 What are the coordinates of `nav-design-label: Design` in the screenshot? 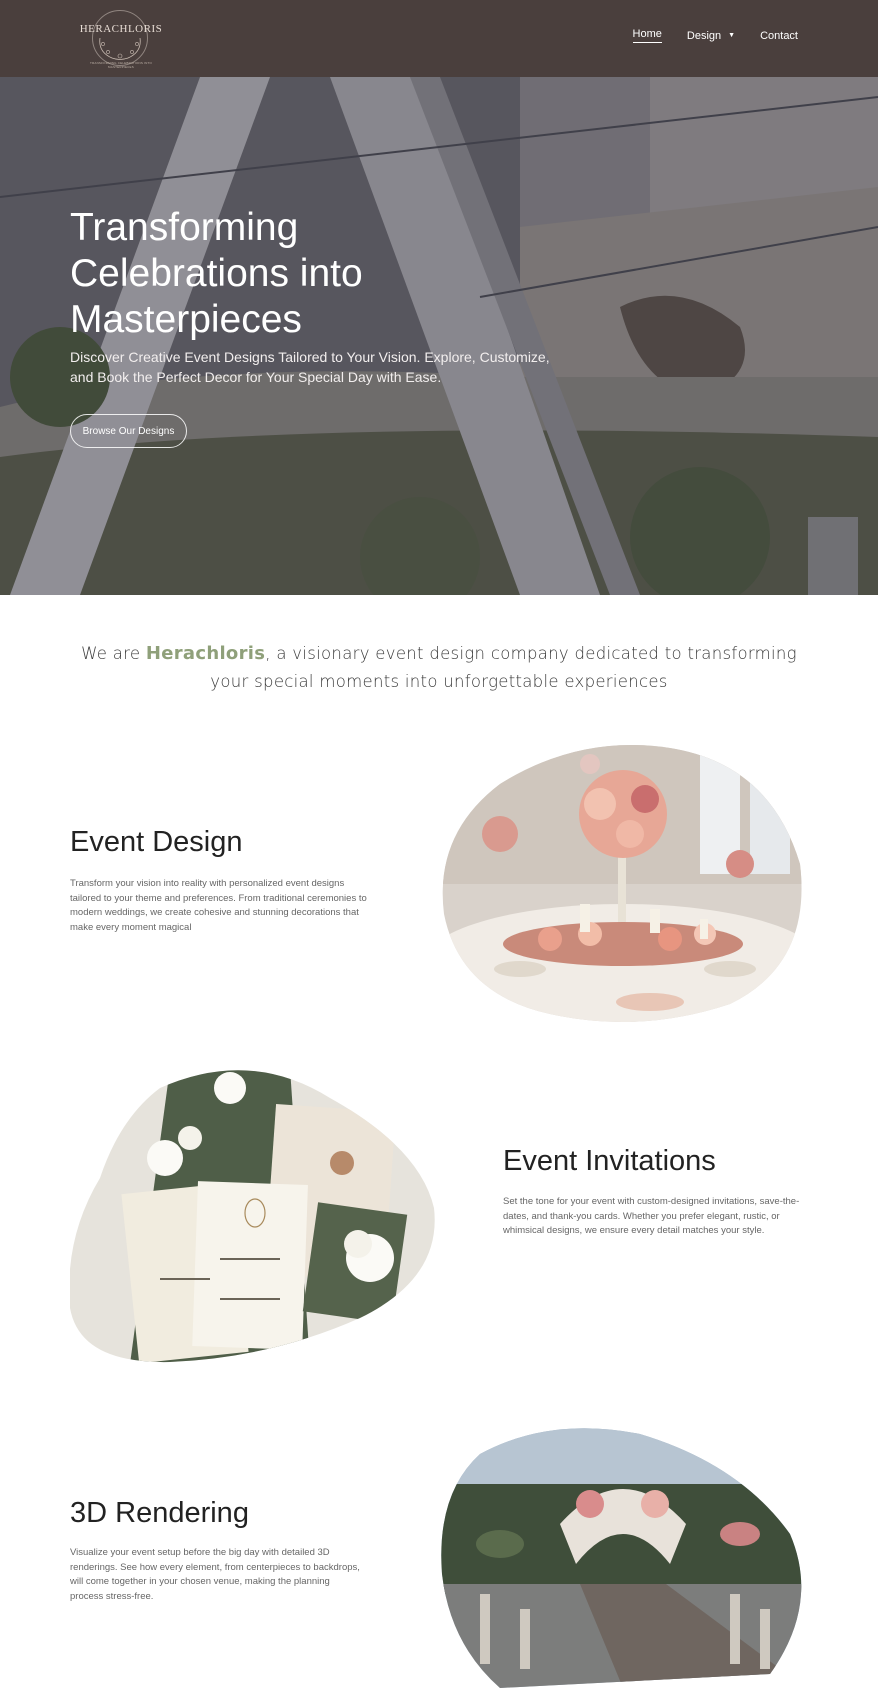 It's located at (704, 35).